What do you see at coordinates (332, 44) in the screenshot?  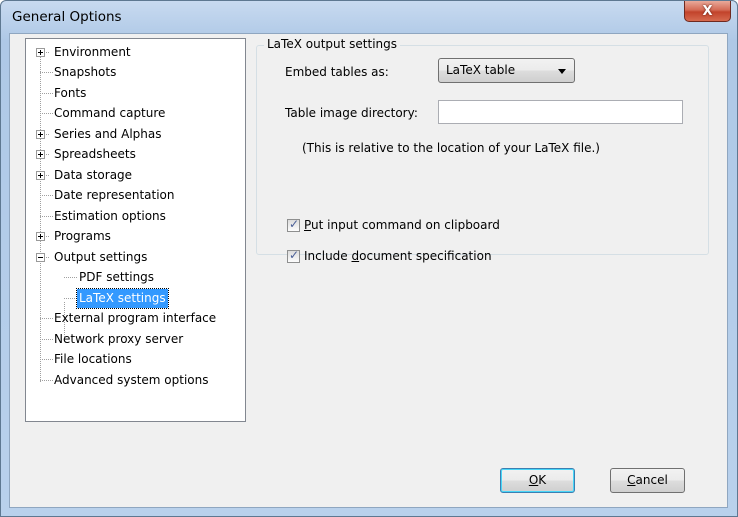 I see `group-title: LaTeX output settings` at bounding box center [332, 44].